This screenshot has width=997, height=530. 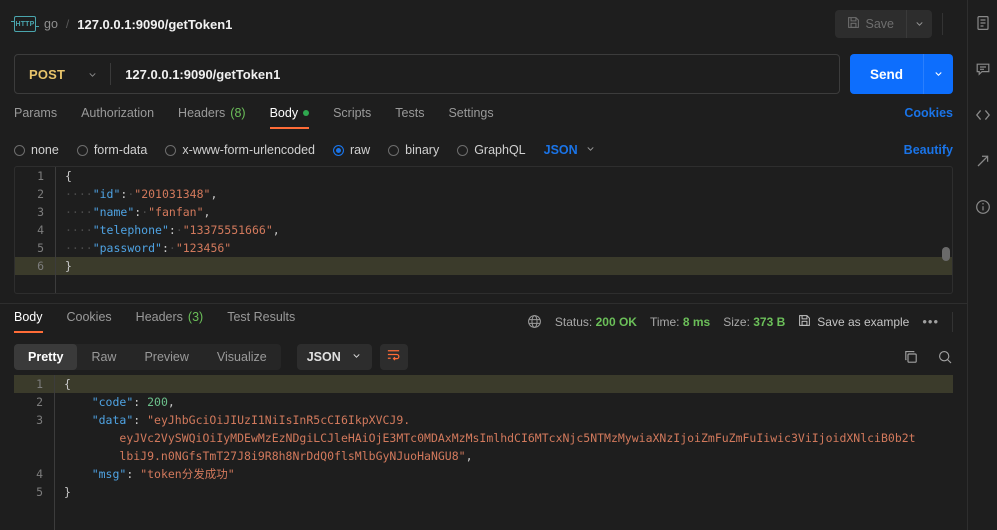 What do you see at coordinates (983, 161) in the screenshot?
I see `share-icon` at bounding box center [983, 161].